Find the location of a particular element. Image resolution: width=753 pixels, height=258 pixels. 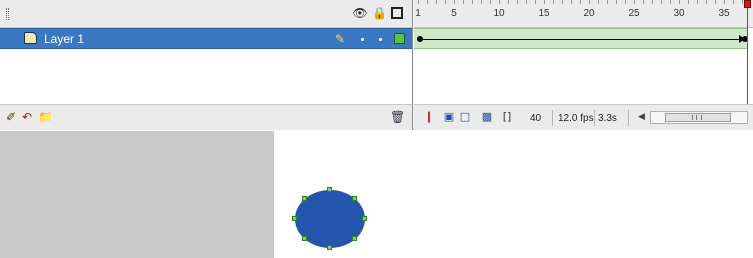

eye-icon: 👁 is located at coordinates (360, 13).